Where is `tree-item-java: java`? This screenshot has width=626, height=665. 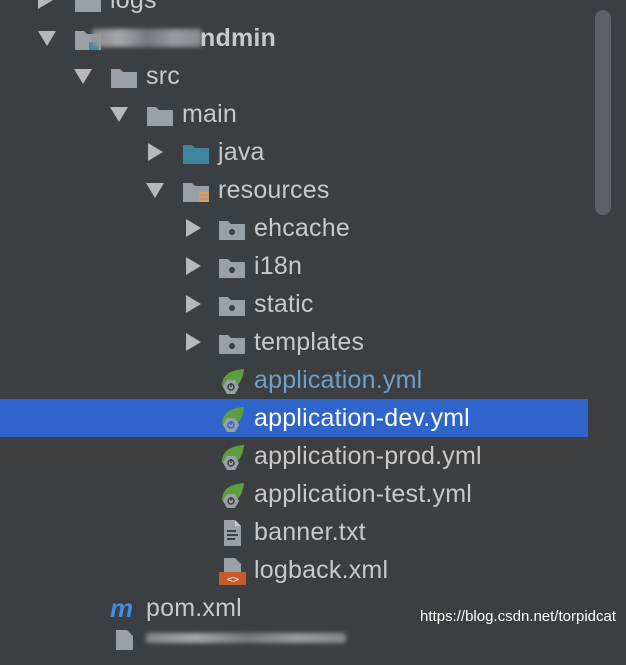 tree-item-java: java is located at coordinates (294, 152).